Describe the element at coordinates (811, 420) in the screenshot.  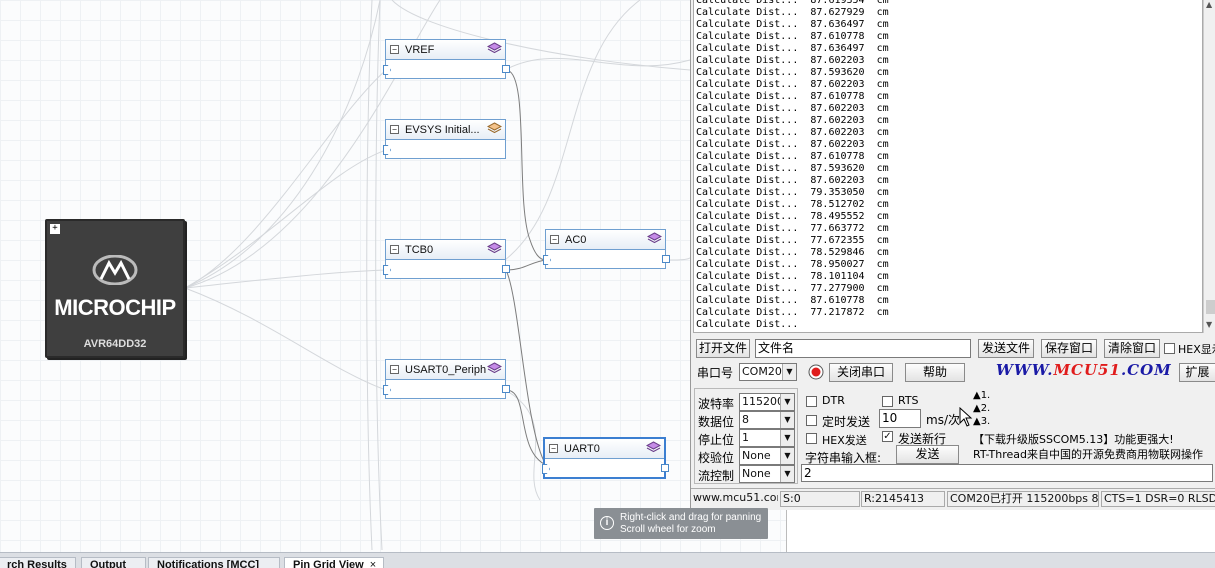
I see `timed-send-checkbox` at that location.